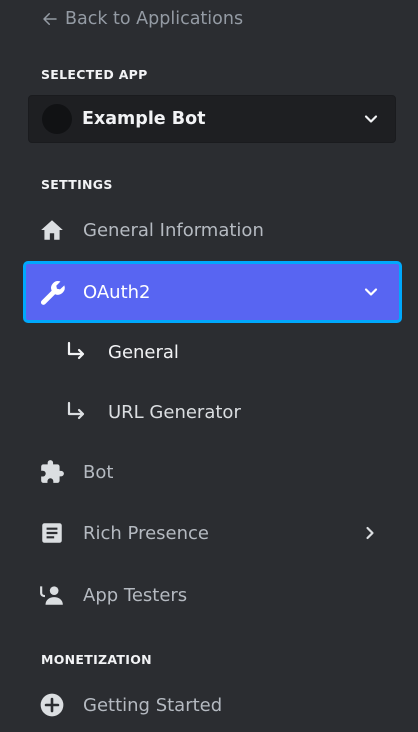 The width and height of the screenshot is (418, 732). Describe the element at coordinates (173, 230) in the screenshot. I see `sidebar-item-label: General Information` at that location.